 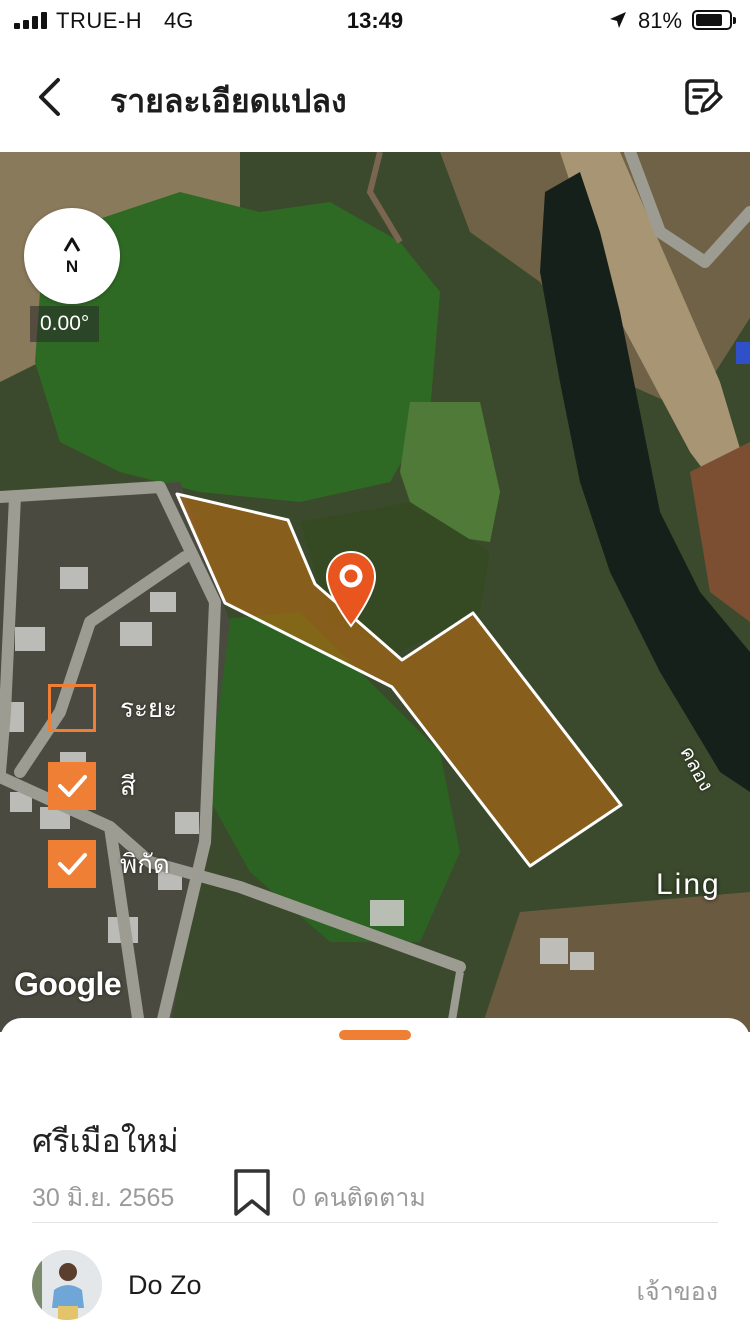 What do you see at coordinates (105, 1141) in the screenshot?
I see `plot-name: ศรีเมือใหม่` at bounding box center [105, 1141].